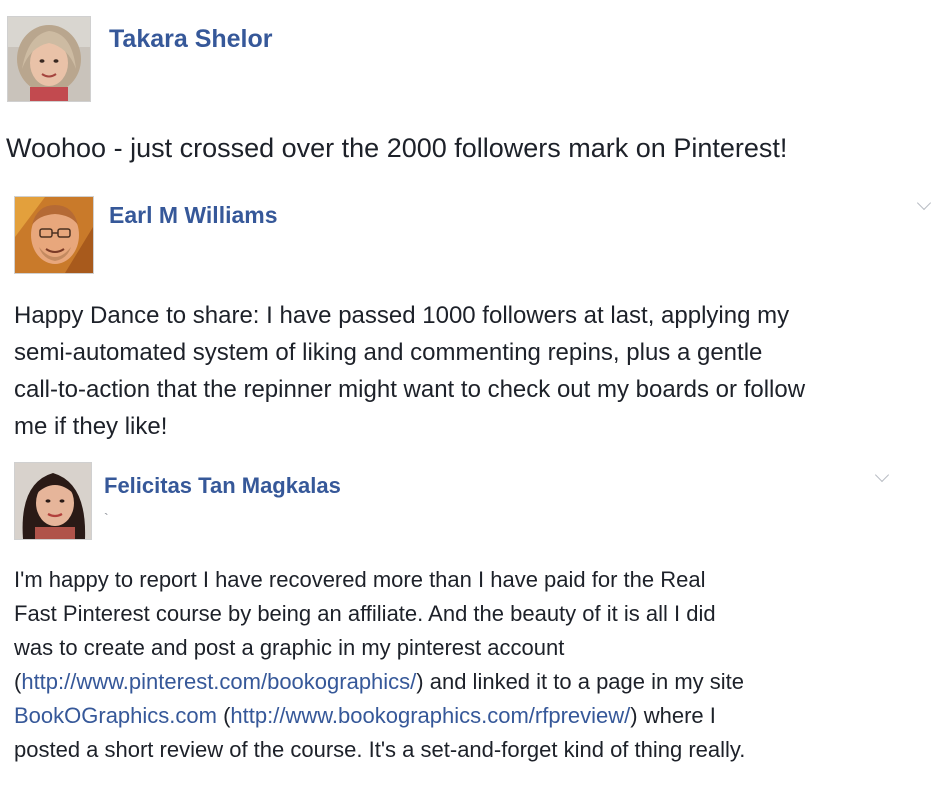 The height and width of the screenshot is (788, 940). Describe the element at coordinates (106, 518) in the screenshot. I see `timestamp-mark: `` at that location.